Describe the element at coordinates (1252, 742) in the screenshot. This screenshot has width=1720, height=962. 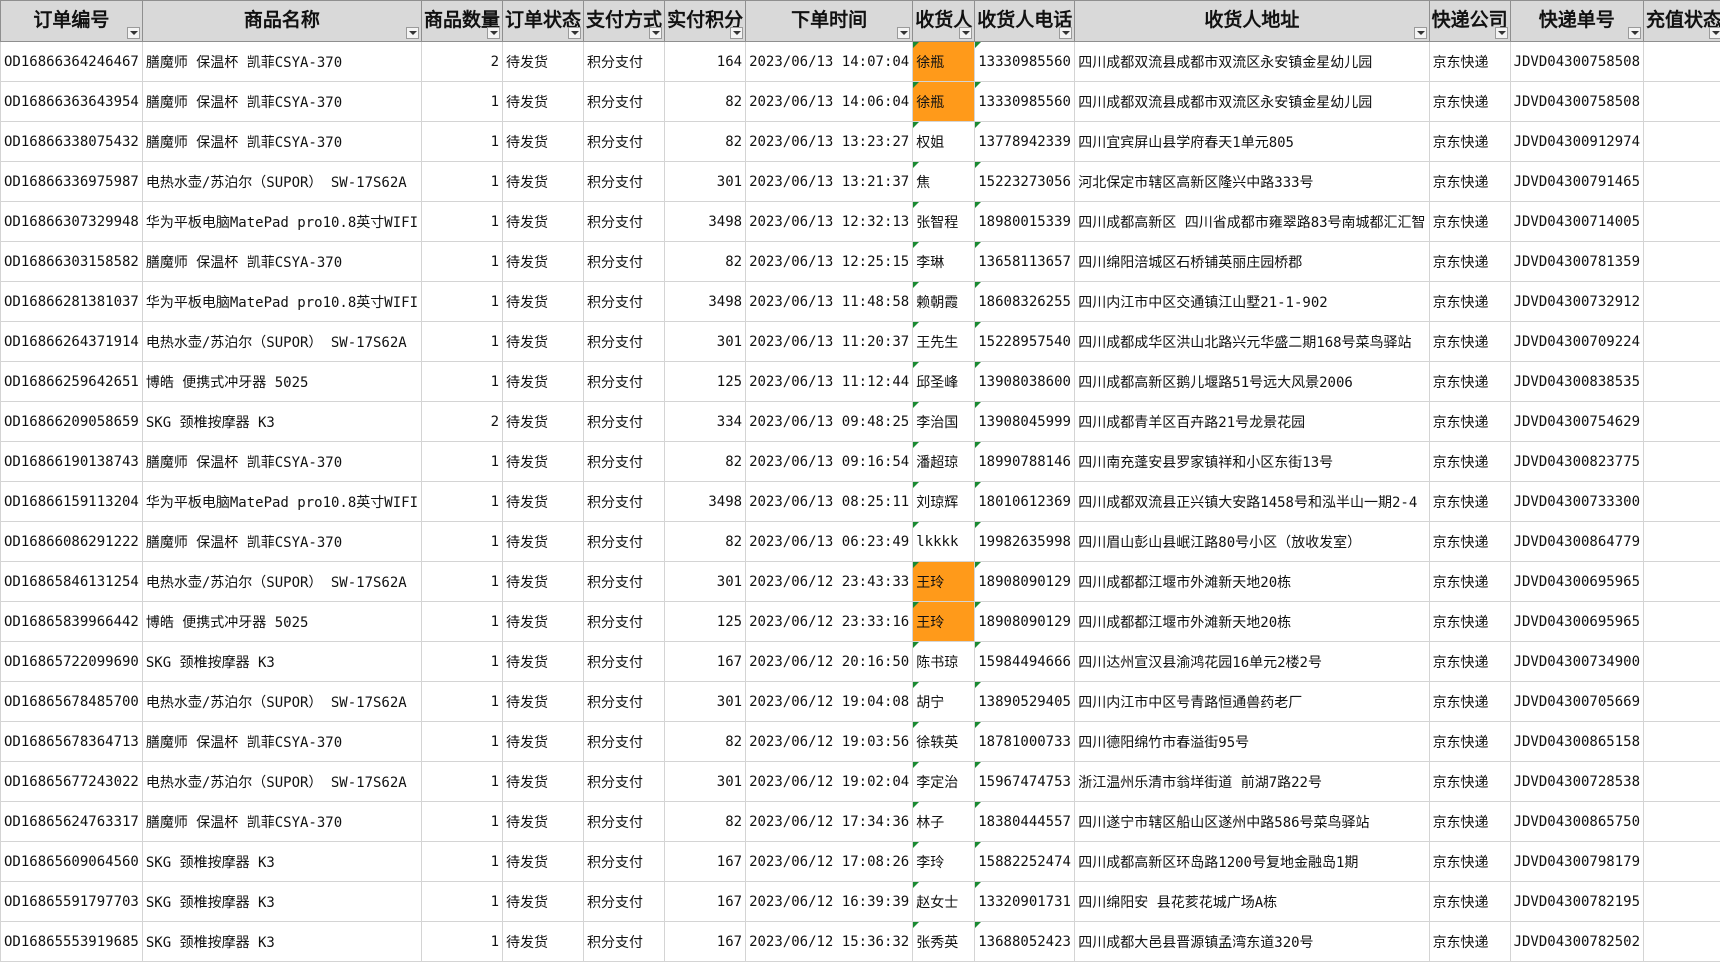
I see `recipient-address-cell: 四川德阳绵竹市春溢街95号` at that location.